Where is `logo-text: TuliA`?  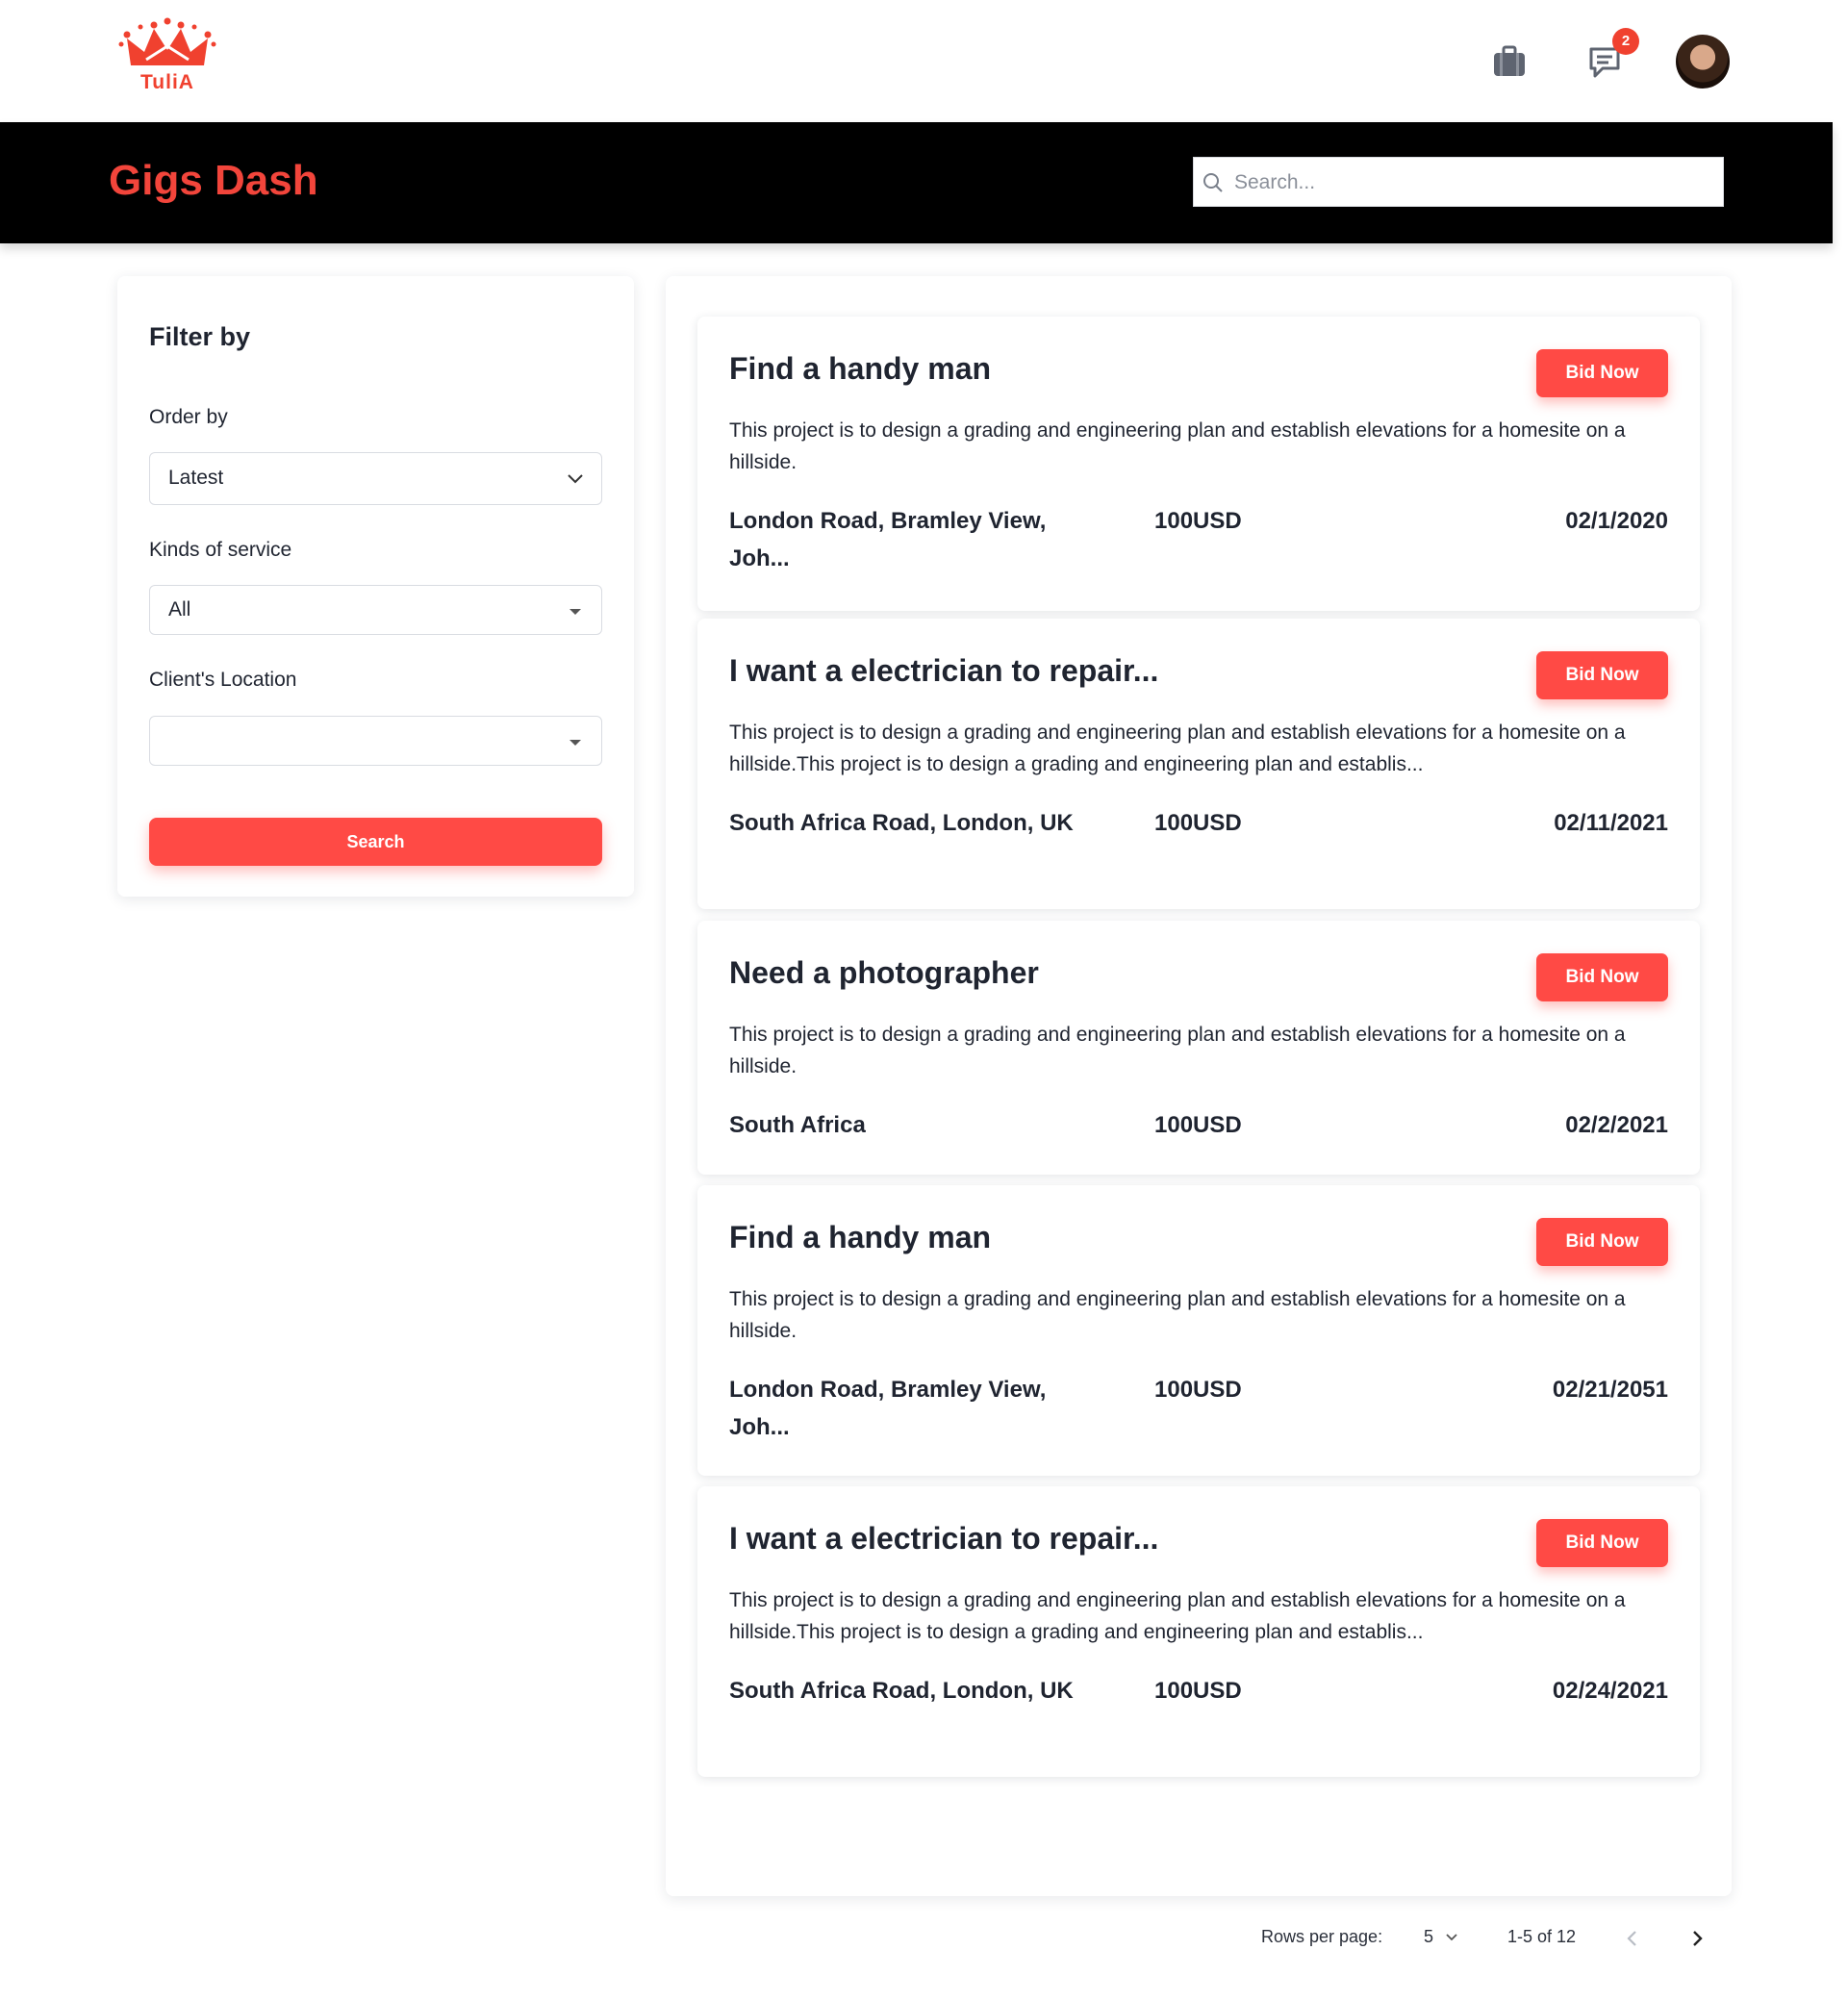
logo-text: TuliA is located at coordinates (167, 82).